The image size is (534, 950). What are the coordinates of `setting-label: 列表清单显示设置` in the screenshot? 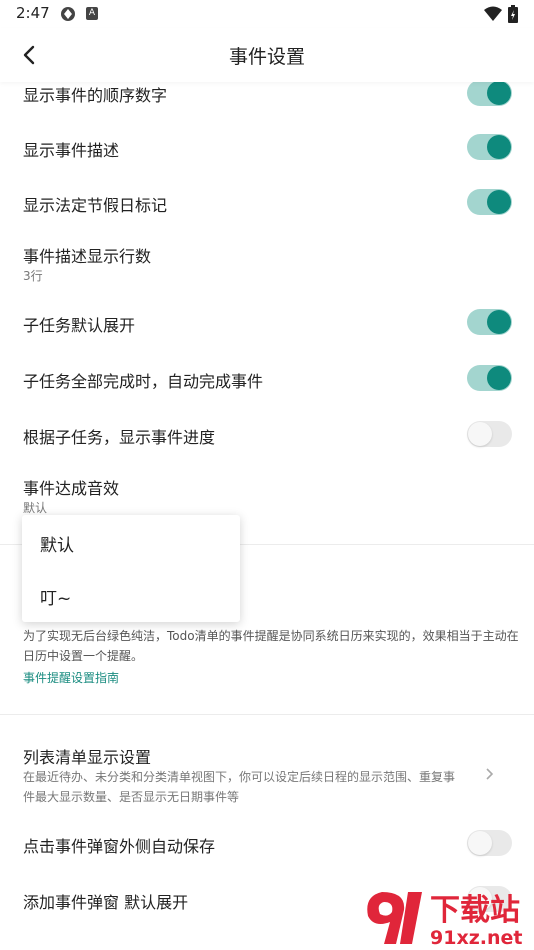 It's located at (87, 757).